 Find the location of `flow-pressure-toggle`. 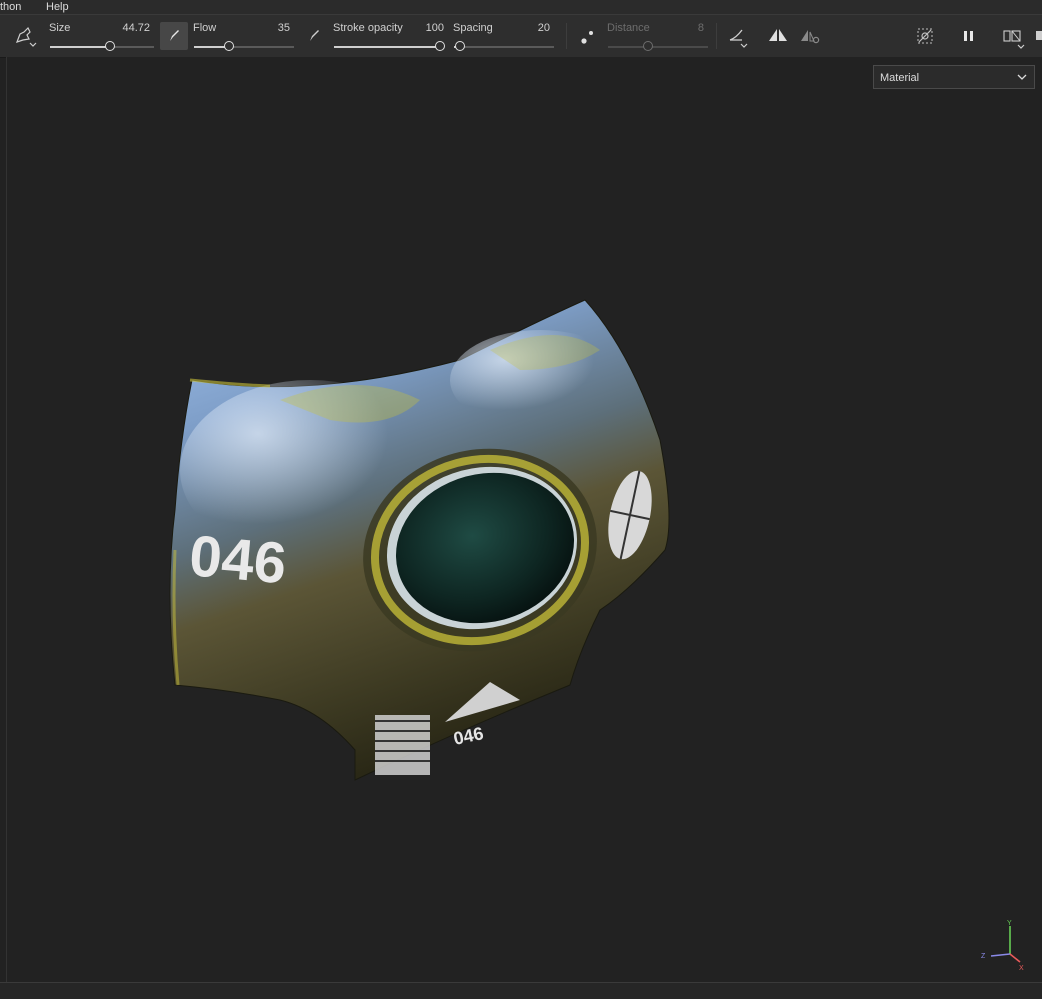

flow-pressure-toggle is located at coordinates (314, 36).